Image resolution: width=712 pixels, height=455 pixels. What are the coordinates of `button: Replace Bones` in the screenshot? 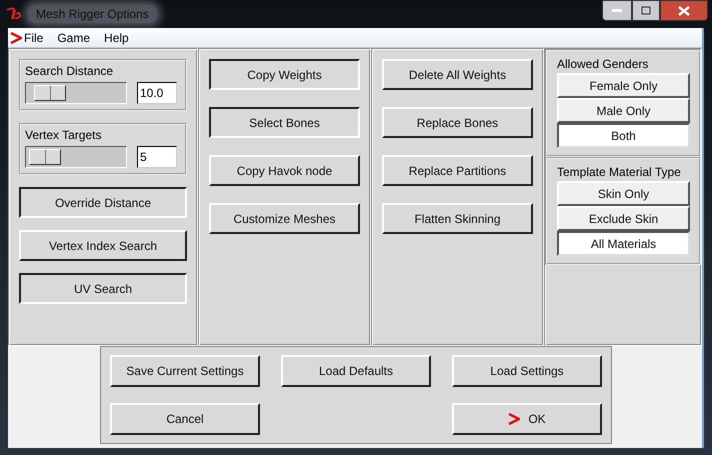 It's located at (457, 122).